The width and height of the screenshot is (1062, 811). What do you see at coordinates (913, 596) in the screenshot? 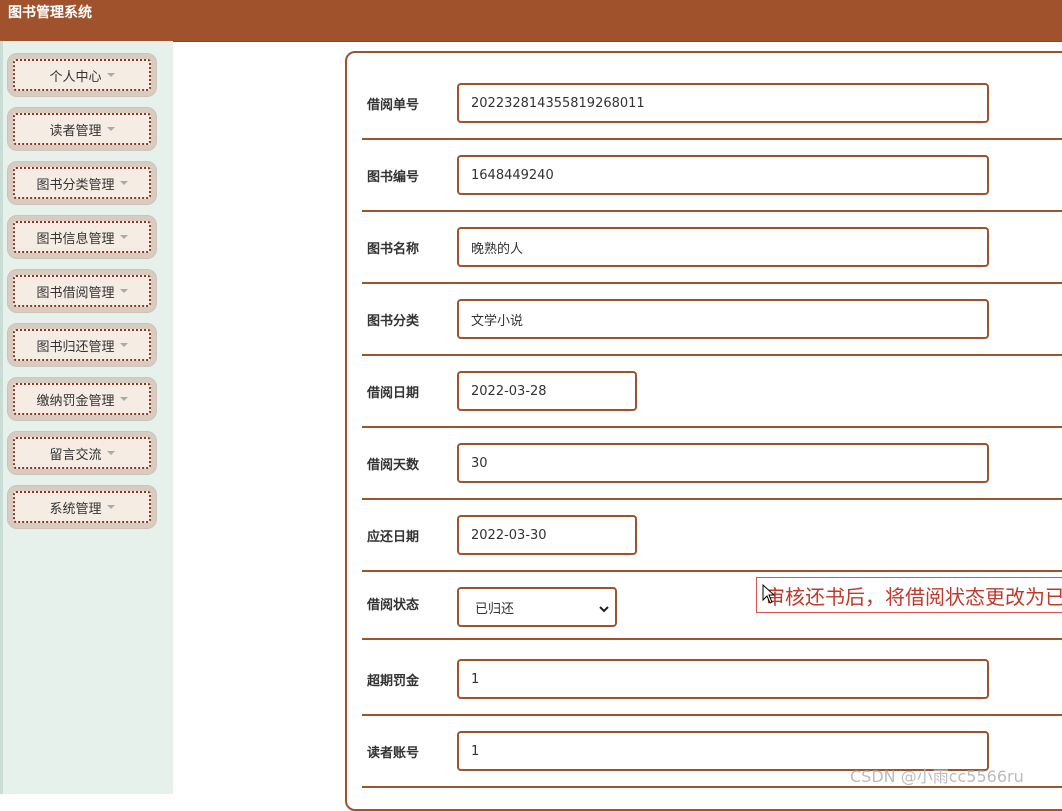
I see `annotation-text: 审核还书后，将借阅状态更改为已` at bounding box center [913, 596].